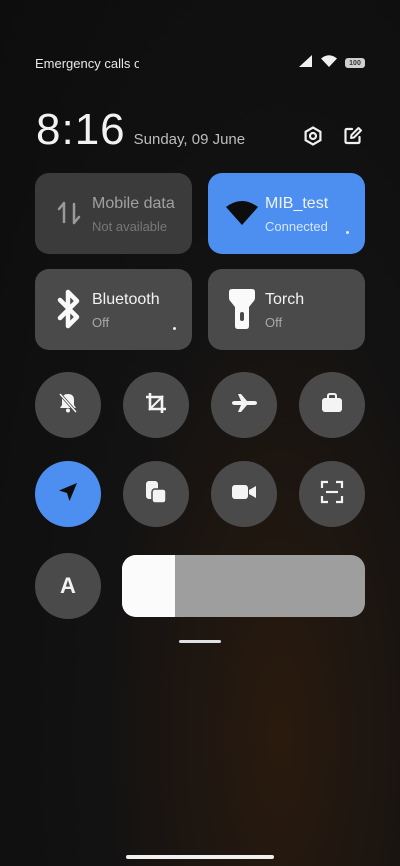 The height and width of the screenshot is (866, 400). I want to click on brightness-slider-fill, so click(149, 586).